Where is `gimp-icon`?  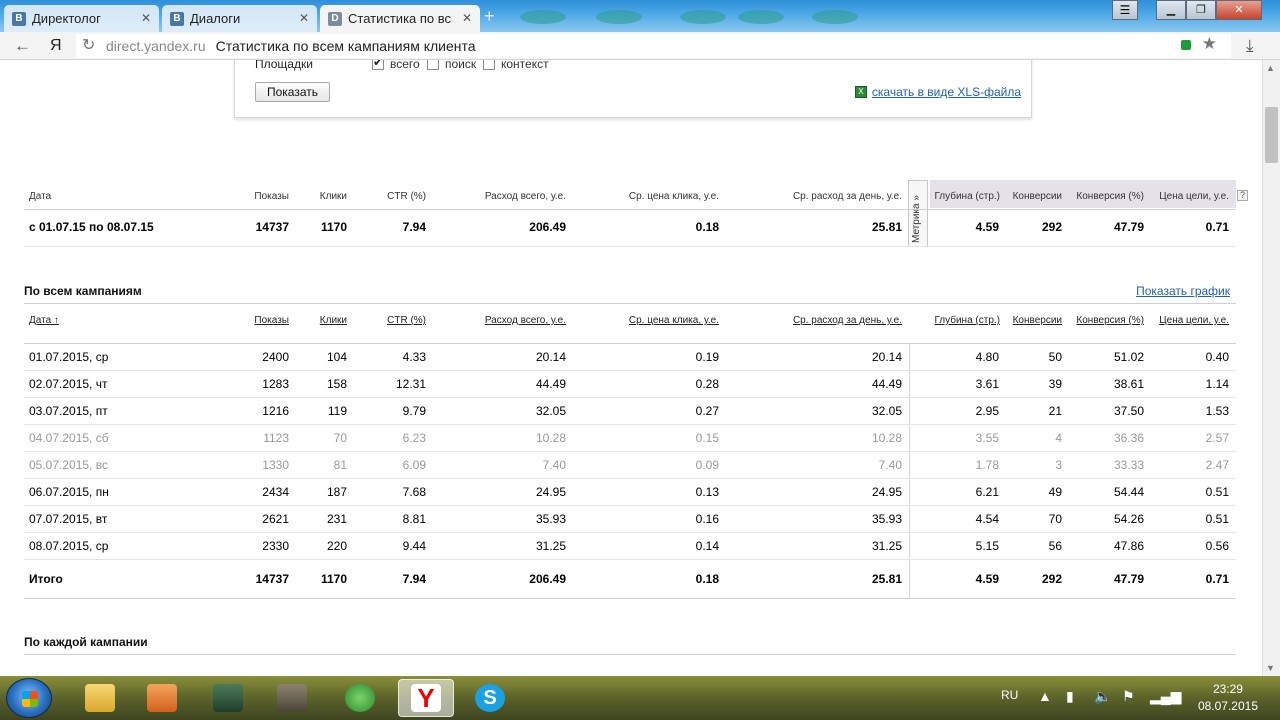 gimp-icon is located at coordinates (292, 698).